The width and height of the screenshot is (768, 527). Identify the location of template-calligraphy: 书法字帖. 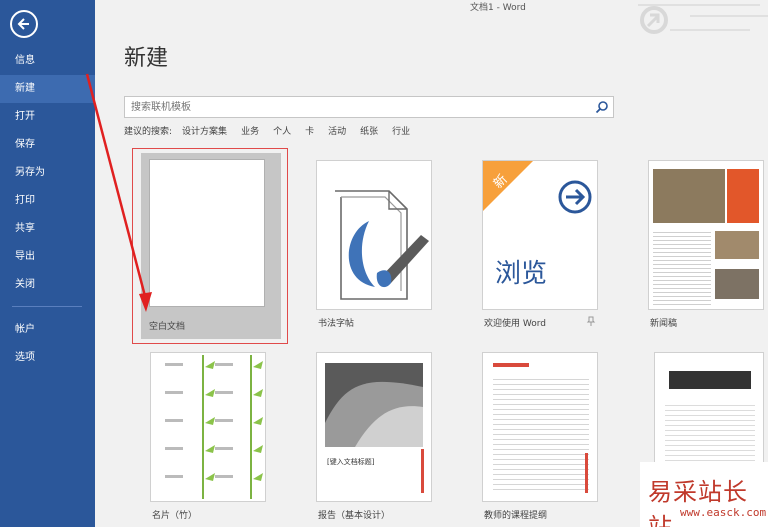
(374, 245).